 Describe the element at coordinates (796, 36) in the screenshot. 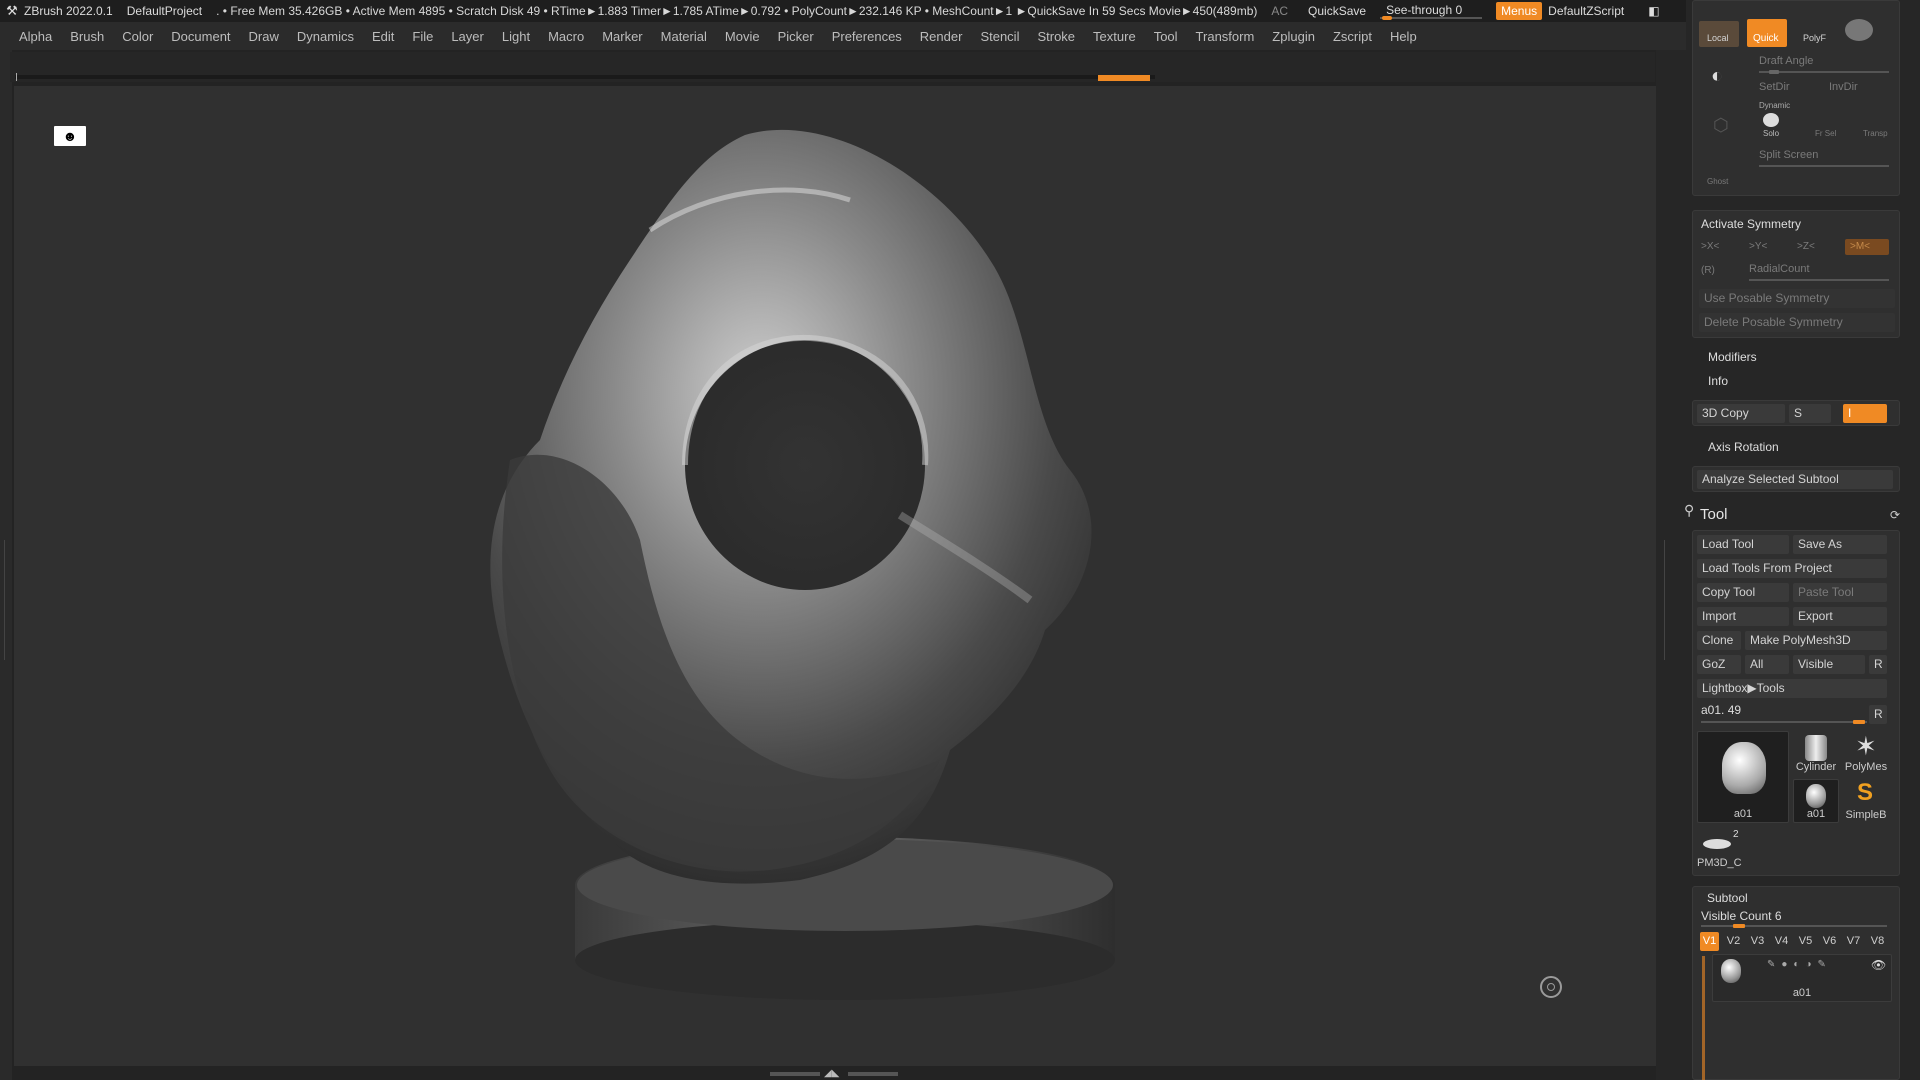

I see `menu-picker: Picker` at that location.